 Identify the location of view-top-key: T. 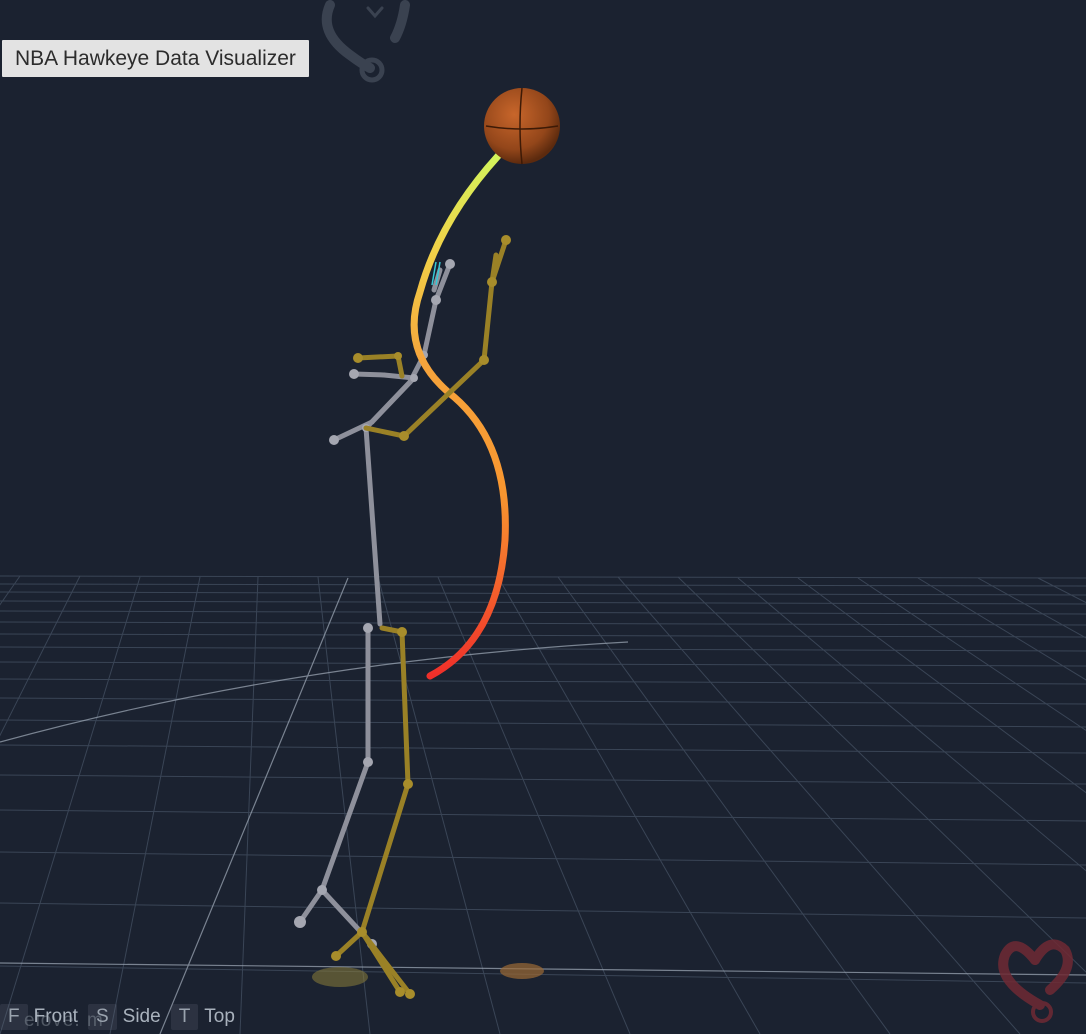
(184, 1017).